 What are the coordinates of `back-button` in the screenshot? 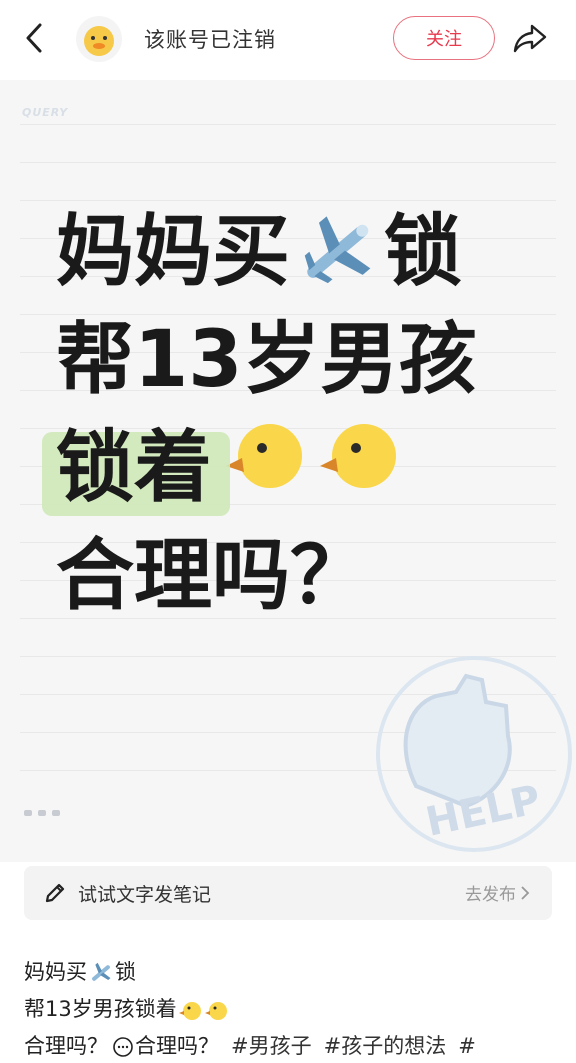 It's located at (34, 38).